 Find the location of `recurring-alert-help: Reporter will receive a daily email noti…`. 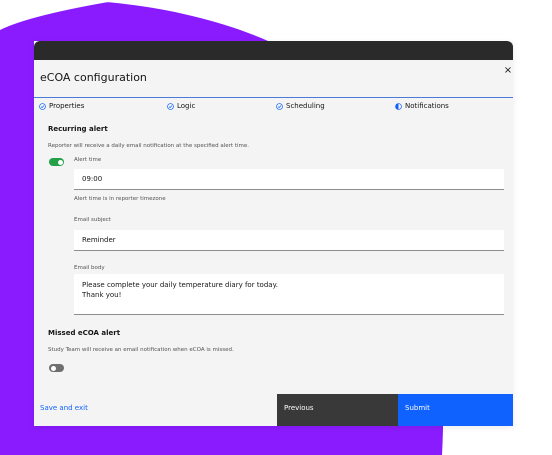

recurring-alert-help: Reporter will receive a daily email noti… is located at coordinates (148, 146).